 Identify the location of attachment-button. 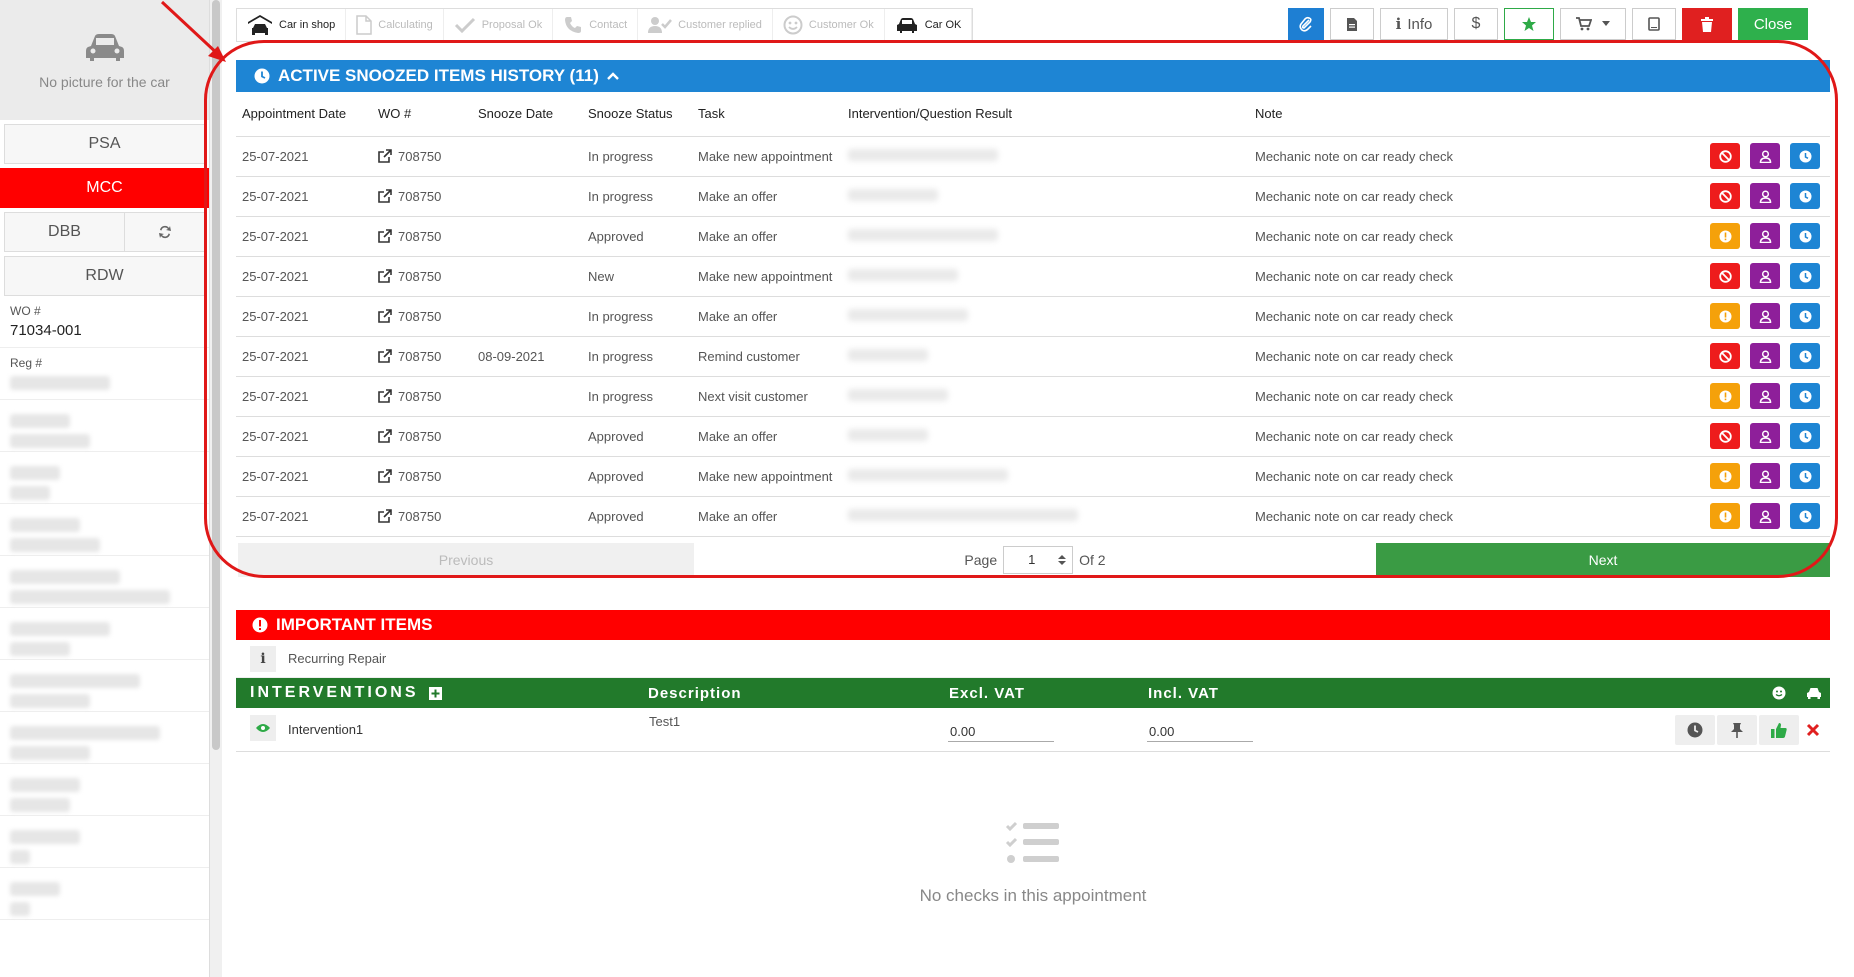
(1306, 24).